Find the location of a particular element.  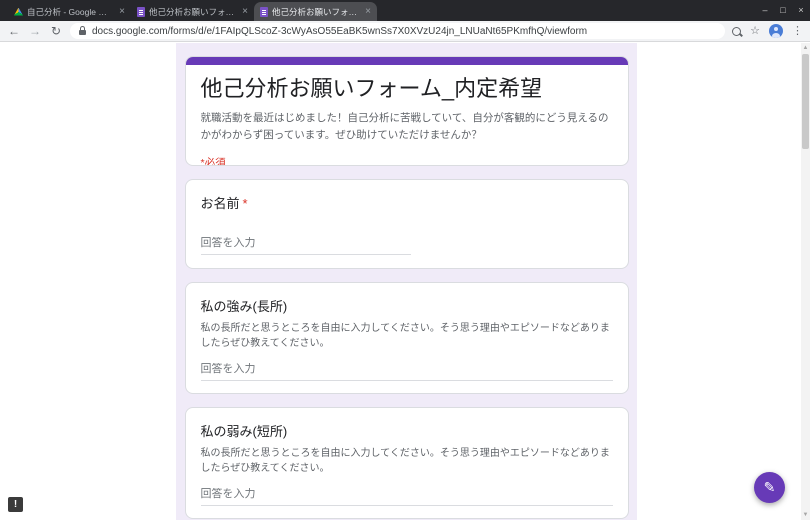

back-icon: ← is located at coordinates (14, 31).